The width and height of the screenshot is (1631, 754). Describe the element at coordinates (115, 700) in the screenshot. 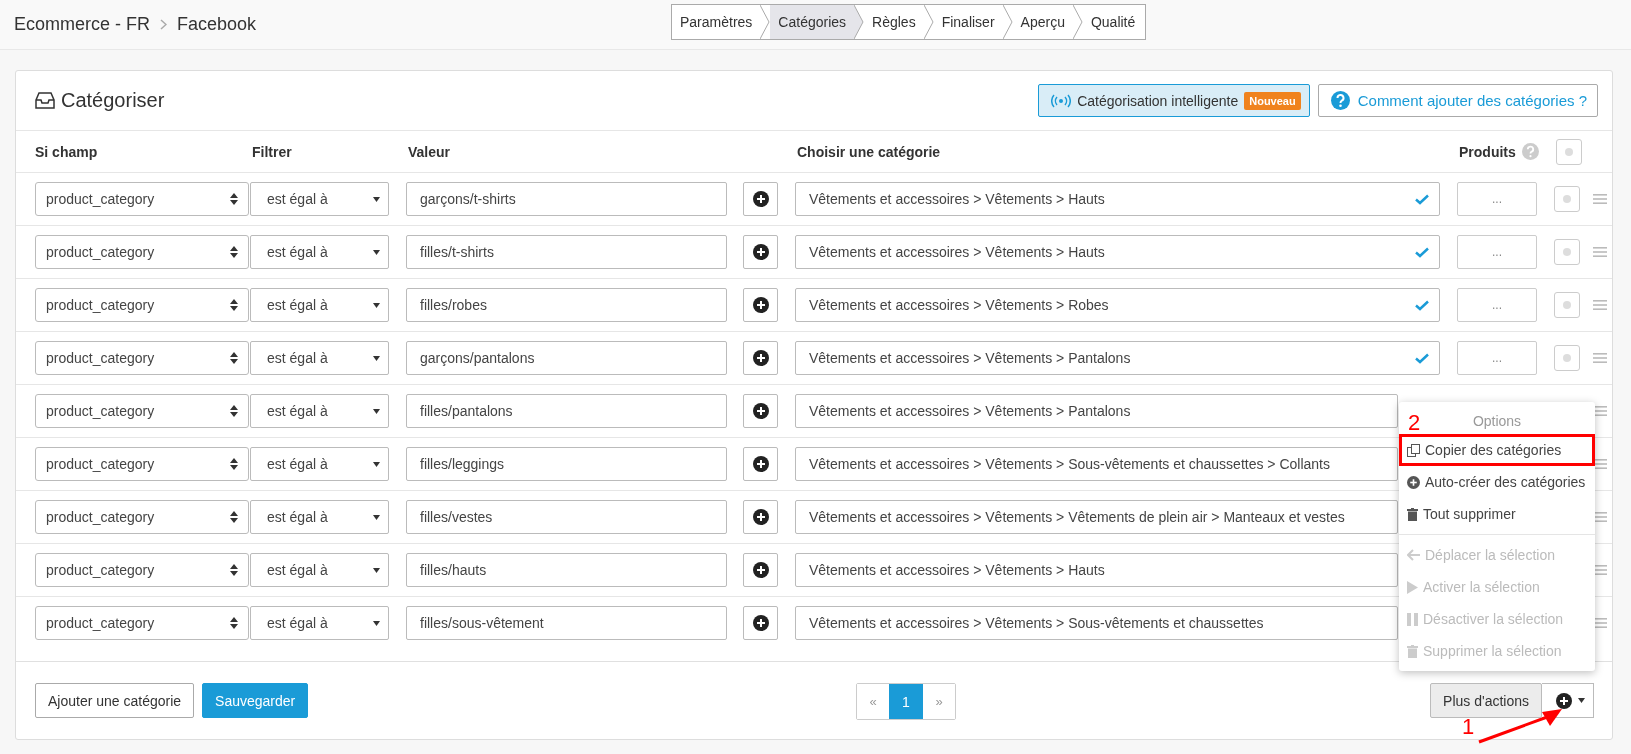

I see `add-category-button: Ajouter une catégorie` at that location.